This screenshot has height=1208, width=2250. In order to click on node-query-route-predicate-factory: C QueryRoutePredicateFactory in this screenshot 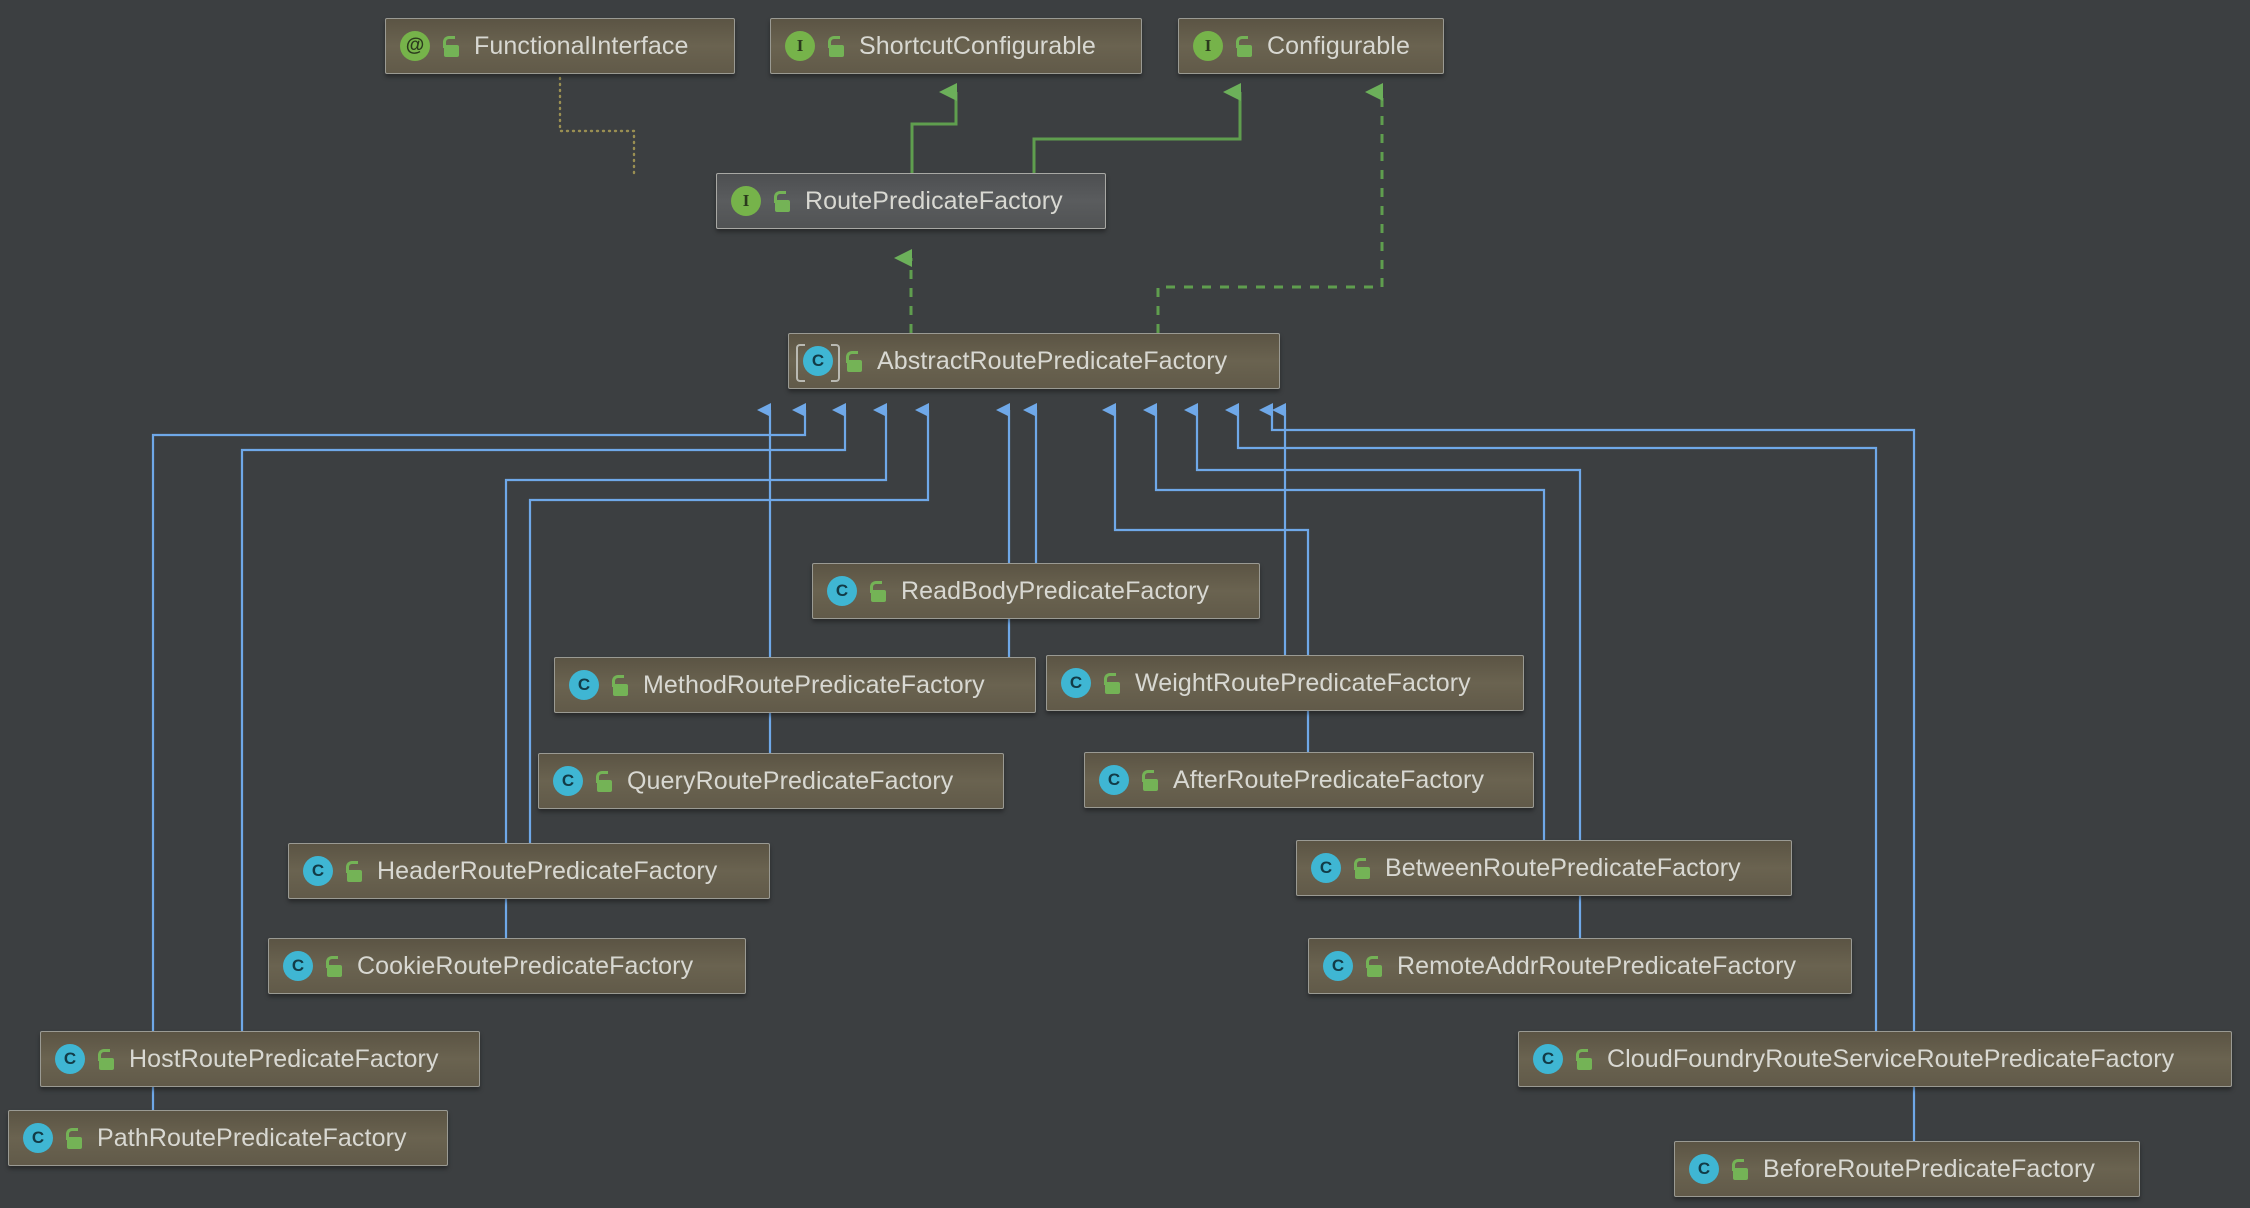, I will do `click(771, 781)`.